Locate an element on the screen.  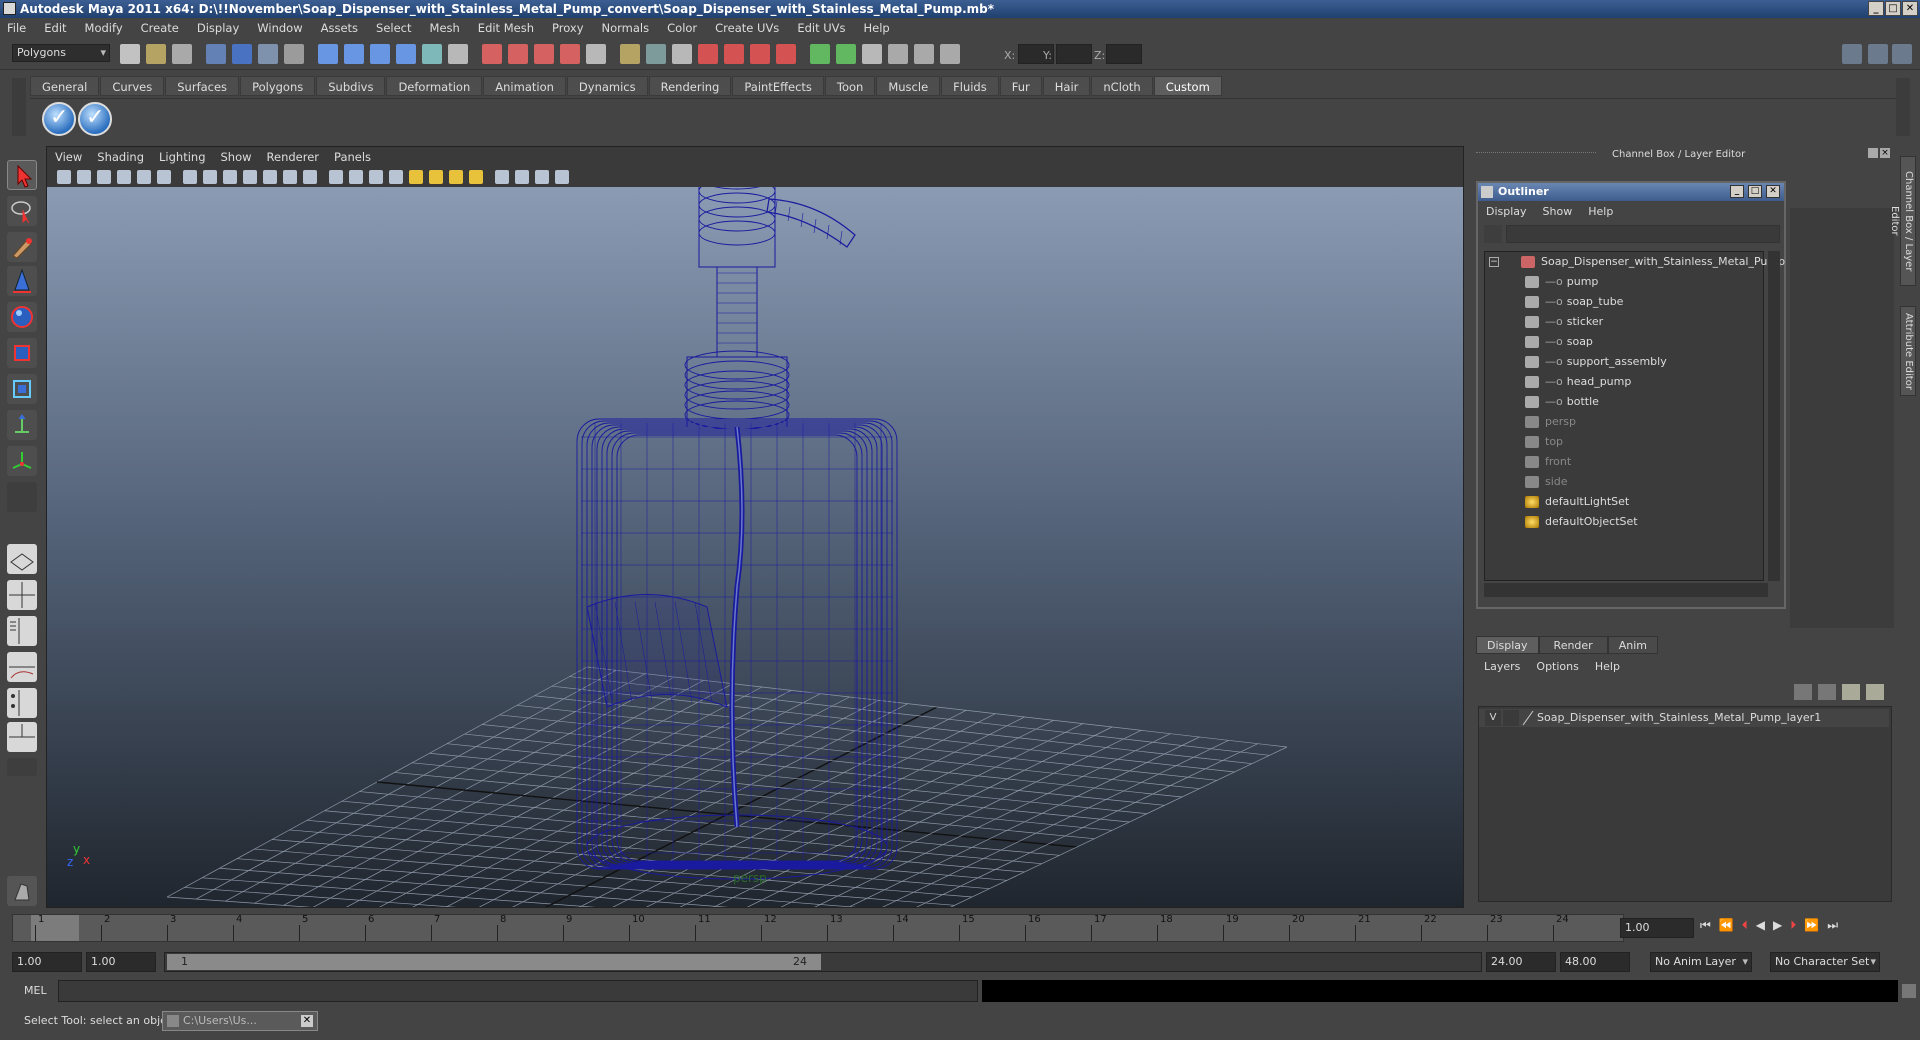
select-tool-icon is located at coordinates (22, 175).